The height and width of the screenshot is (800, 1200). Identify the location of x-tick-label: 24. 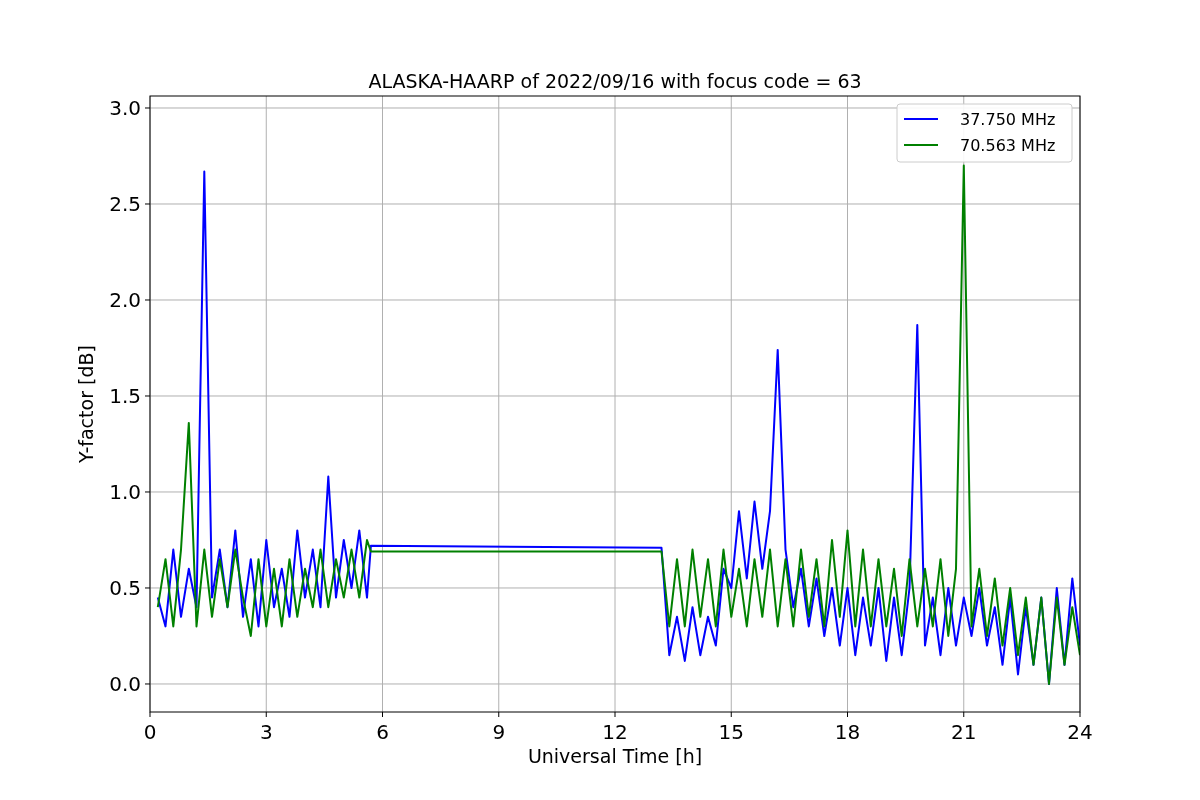
(1080, 732).